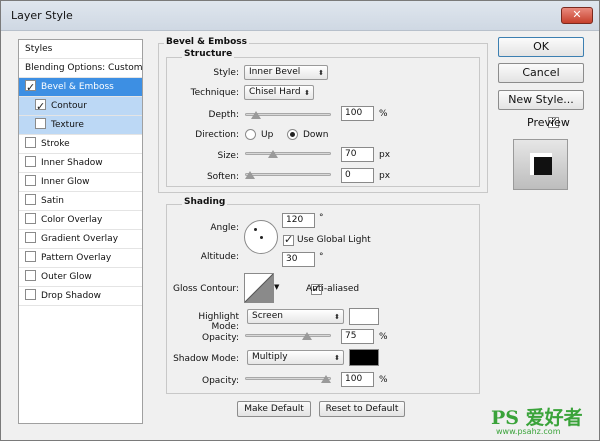 The image size is (600, 441). I want to click on angle-dial, so click(261, 237).